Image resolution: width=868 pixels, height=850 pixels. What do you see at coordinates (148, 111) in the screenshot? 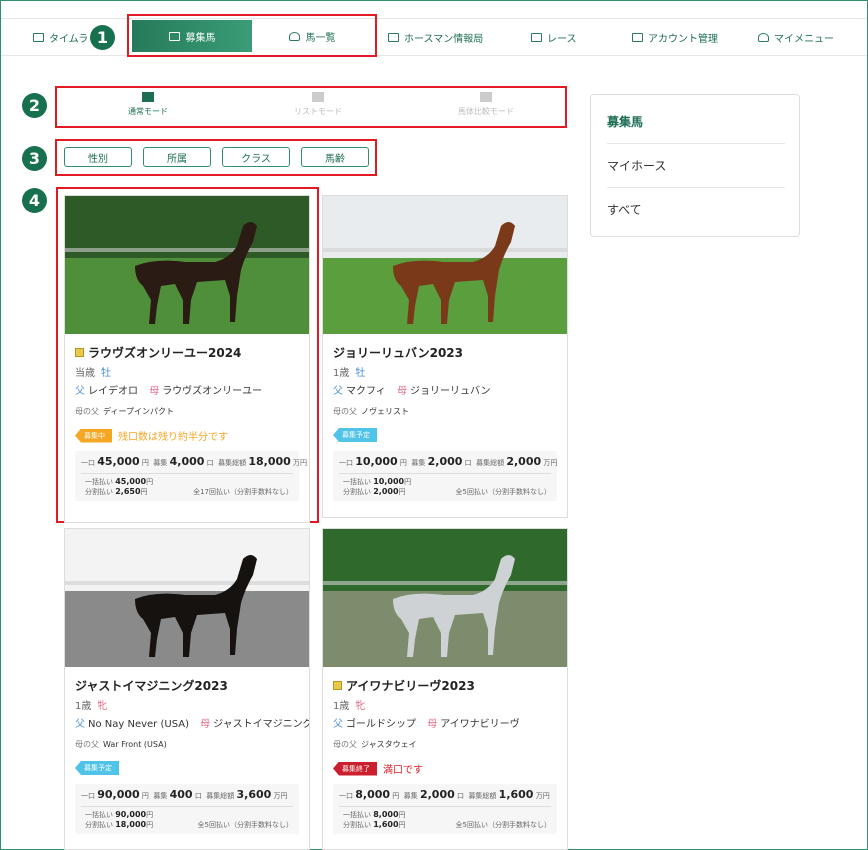
I see `mode-label: 通常モード` at bounding box center [148, 111].